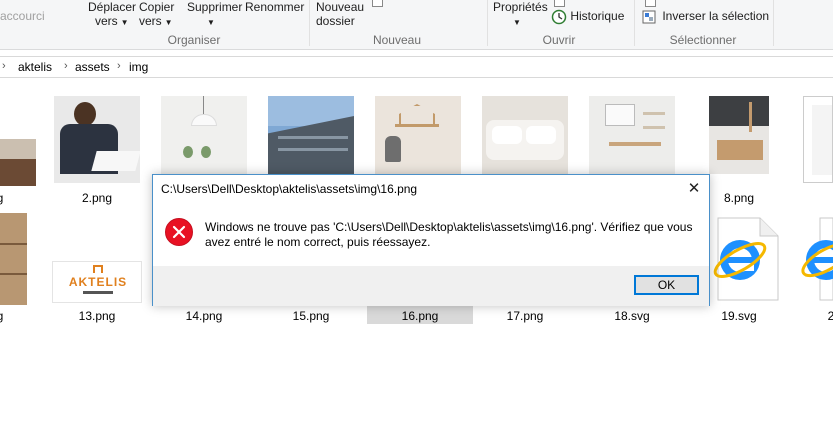  What do you see at coordinates (520, 15) in the screenshot?
I see `properties-button: Propriétés ▼` at bounding box center [520, 15].